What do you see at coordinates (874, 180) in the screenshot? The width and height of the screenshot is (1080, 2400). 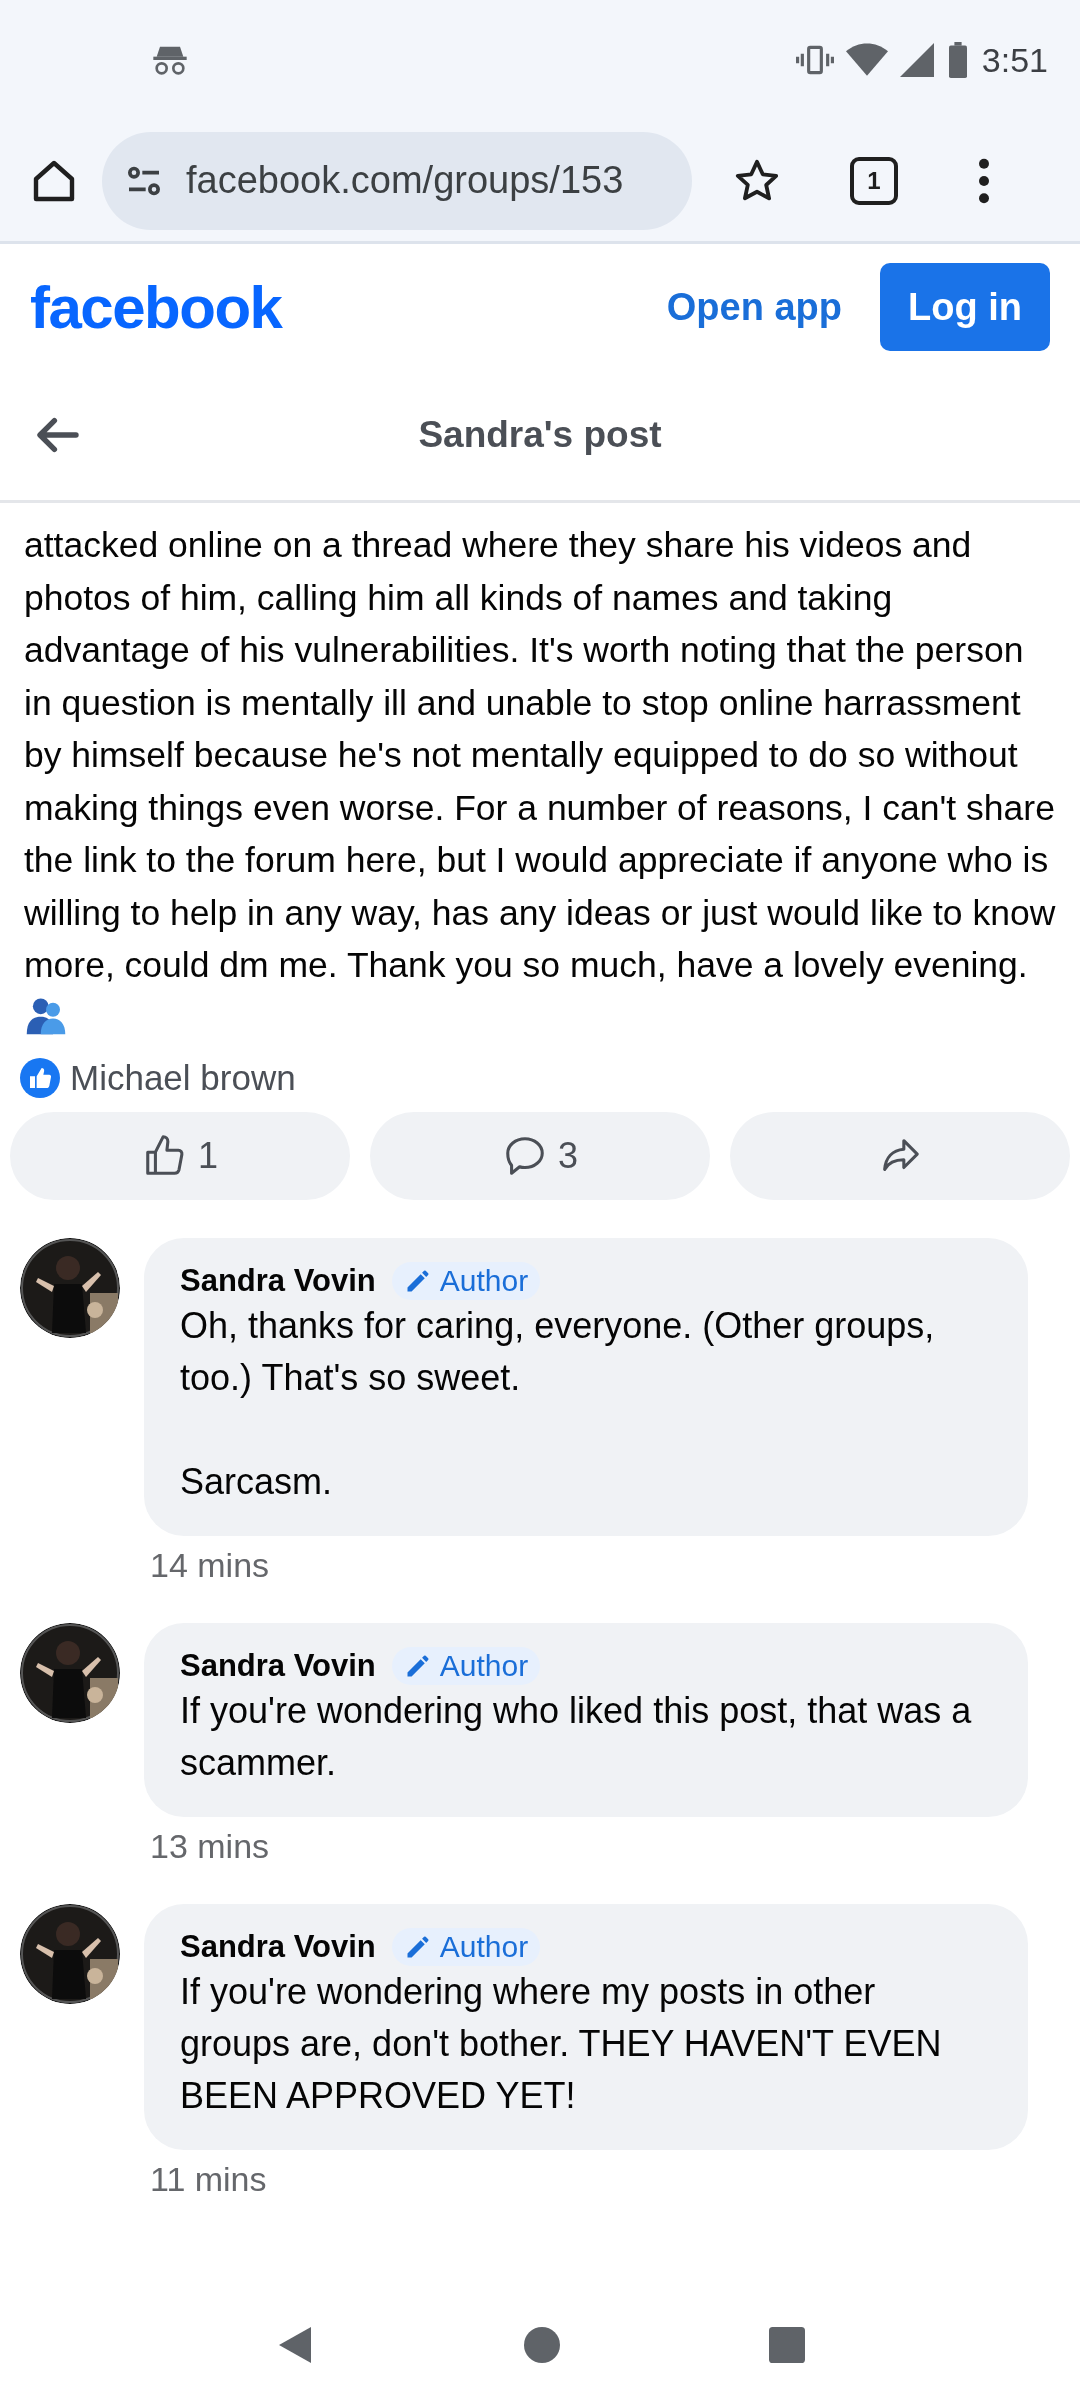 I see `tab-switcher: 1` at bounding box center [874, 180].